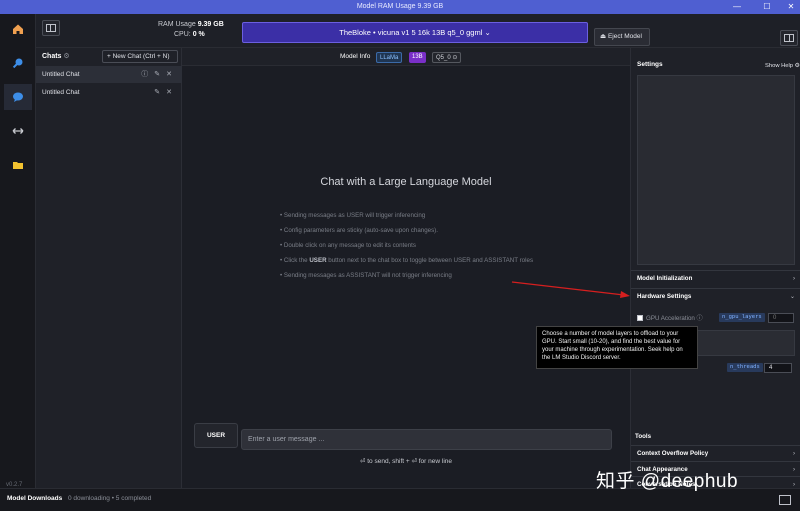 This screenshot has height=511, width=800. Describe the element at coordinates (18, 29) in the screenshot. I see `home-icon` at that location.